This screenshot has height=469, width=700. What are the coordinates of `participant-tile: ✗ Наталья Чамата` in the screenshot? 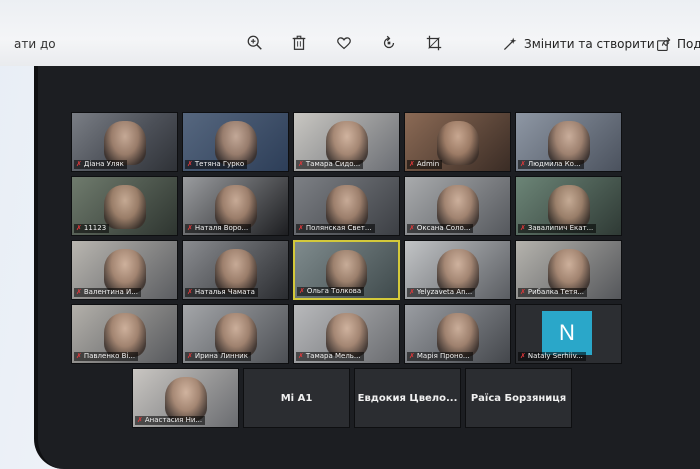 It's located at (235, 270).